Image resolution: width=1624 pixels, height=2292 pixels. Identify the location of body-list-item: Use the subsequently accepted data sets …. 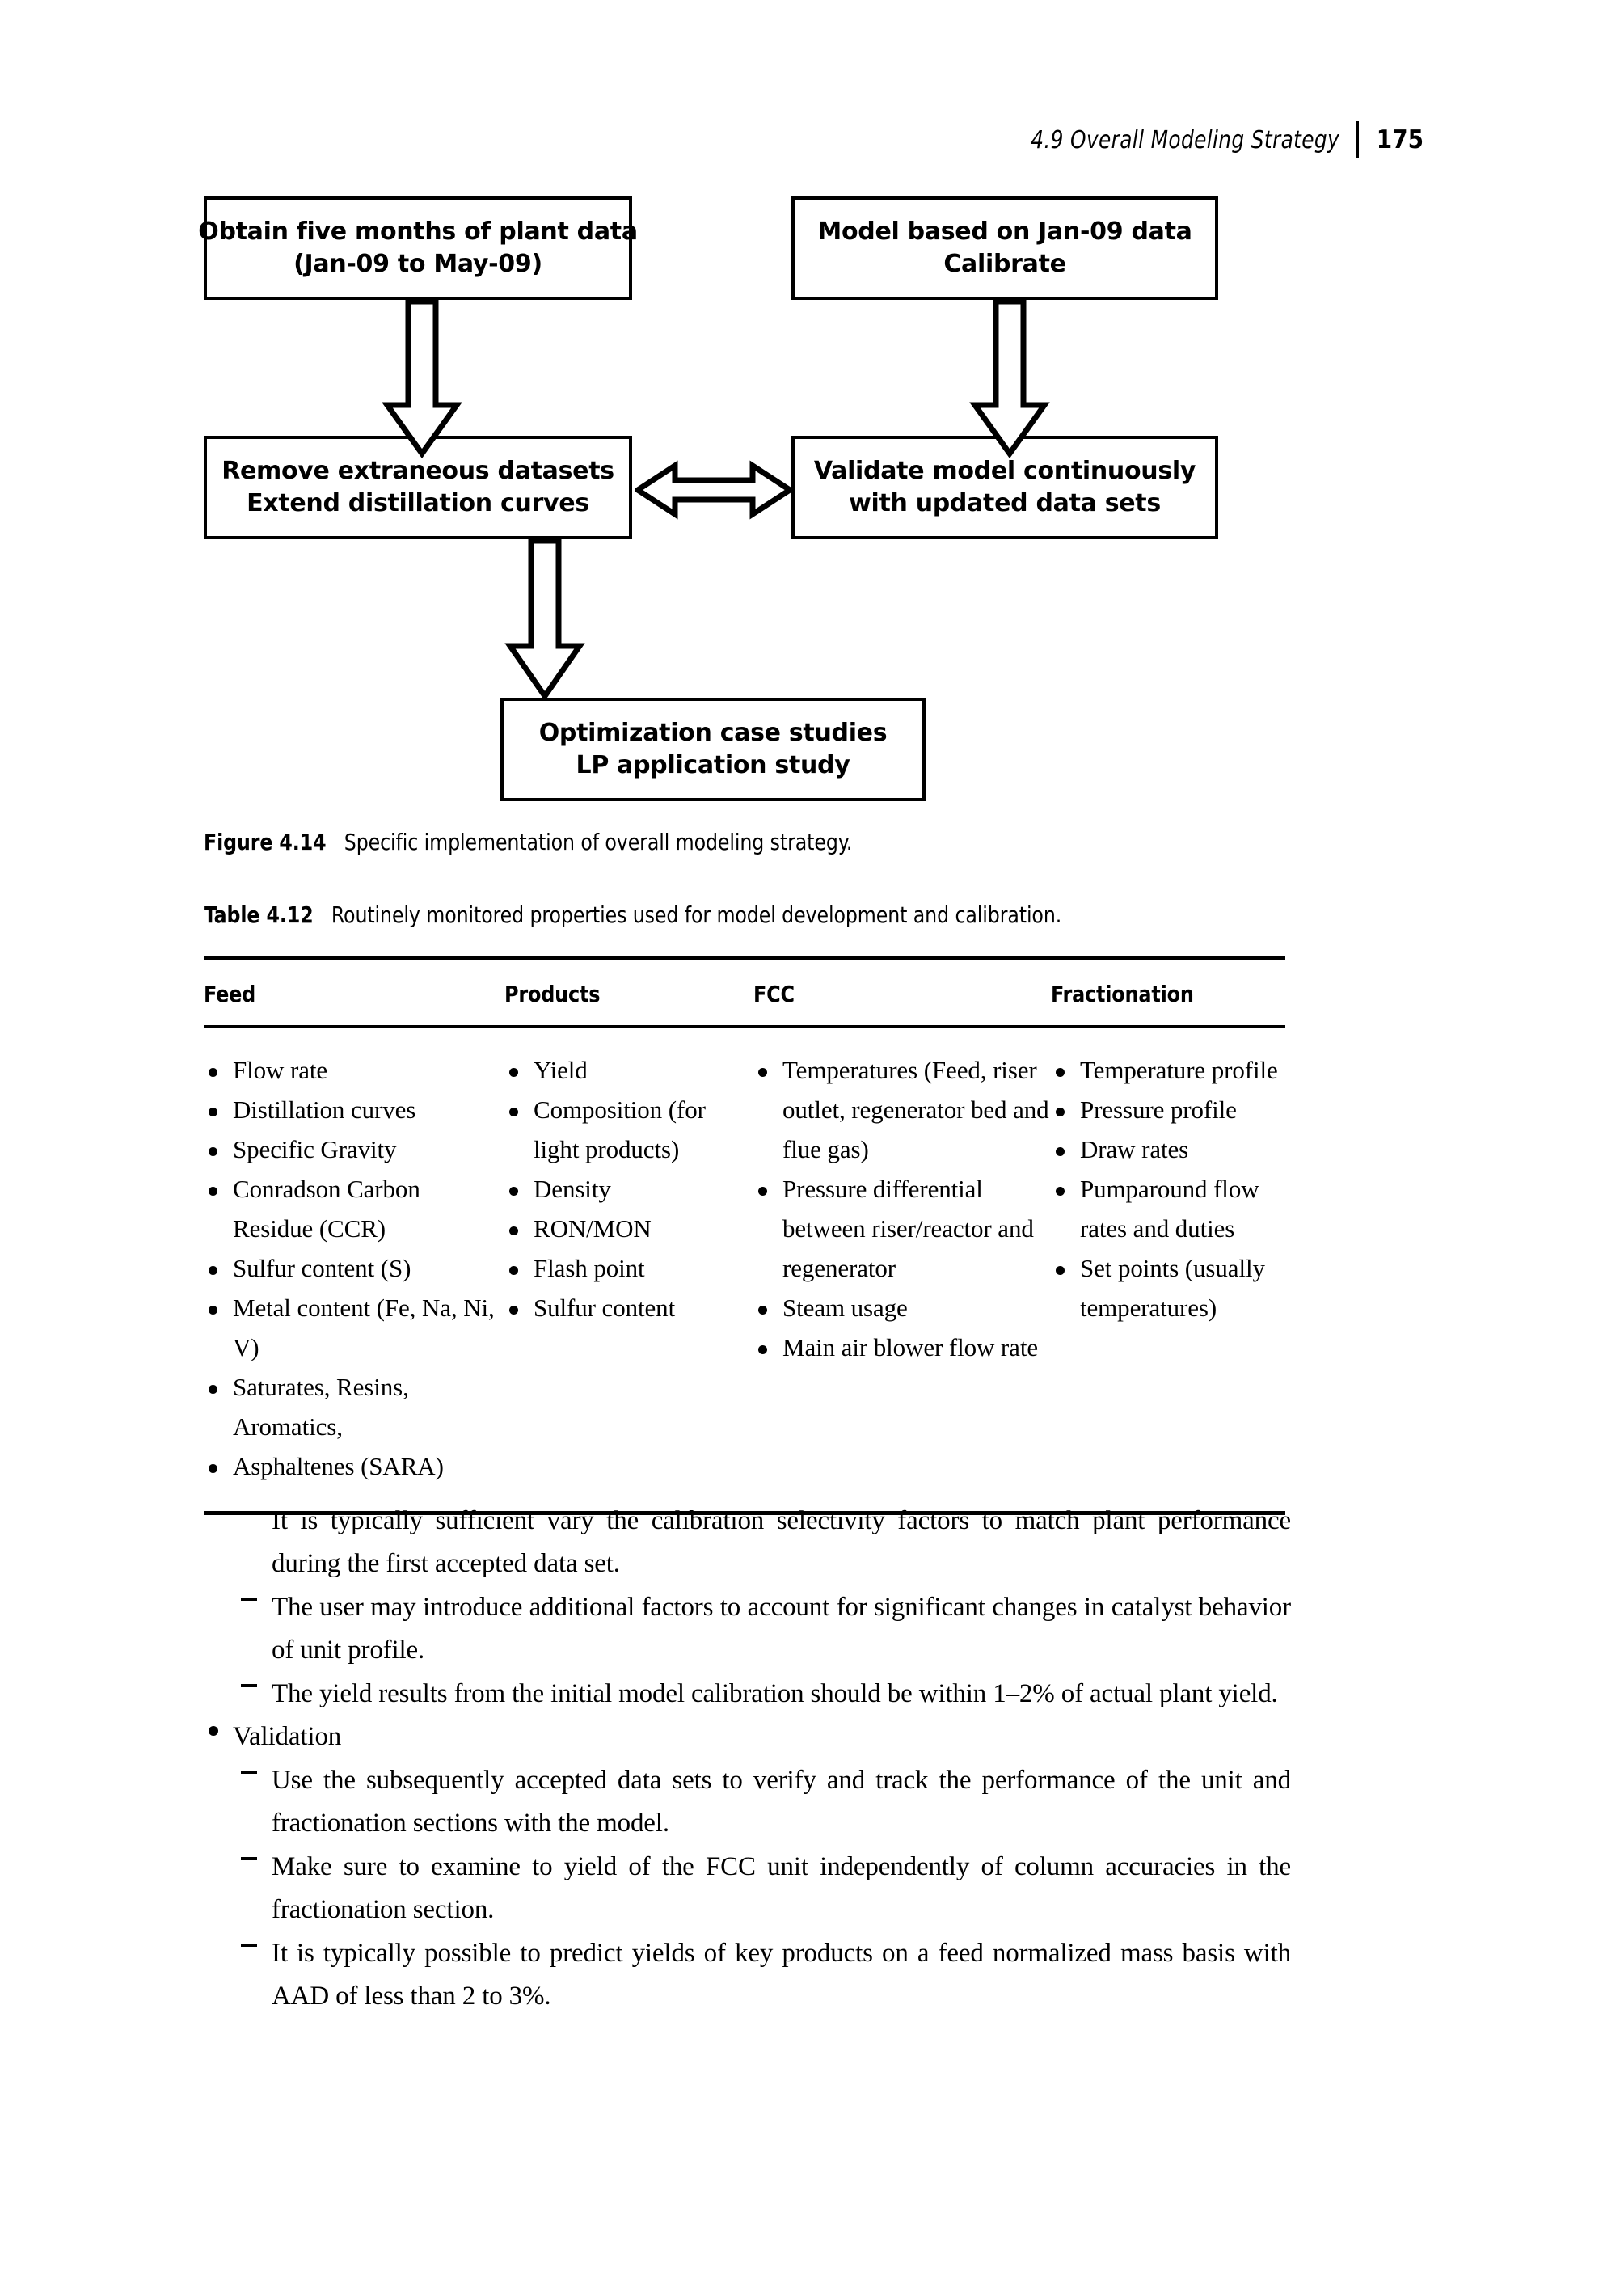
(765, 1802).